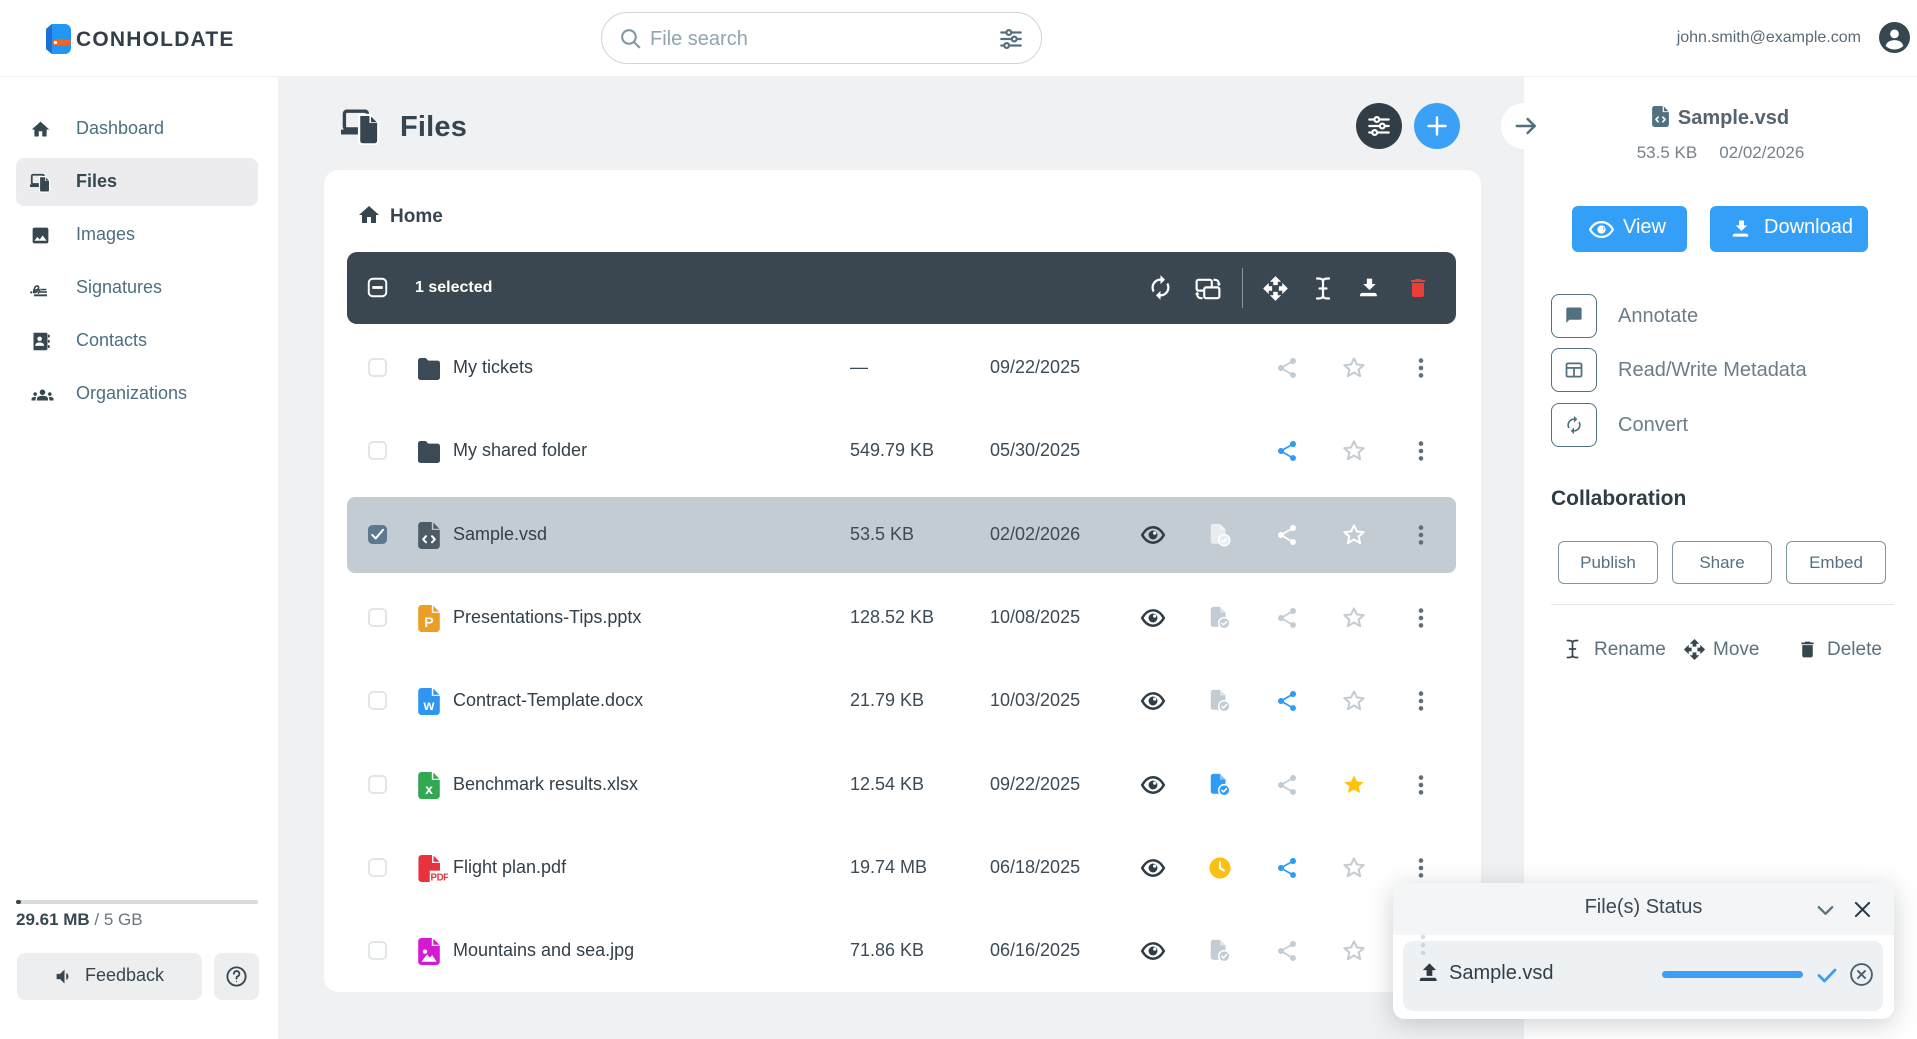  Describe the element at coordinates (429, 789) in the screenshot. I see `svg-text: x` at that location.